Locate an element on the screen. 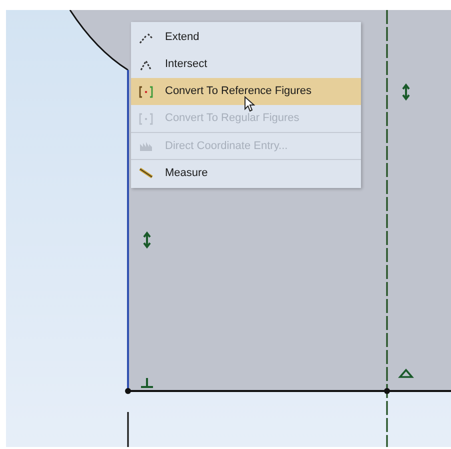 The image size is (451, 449). ruler-icon is located at coordinates (146, 173).